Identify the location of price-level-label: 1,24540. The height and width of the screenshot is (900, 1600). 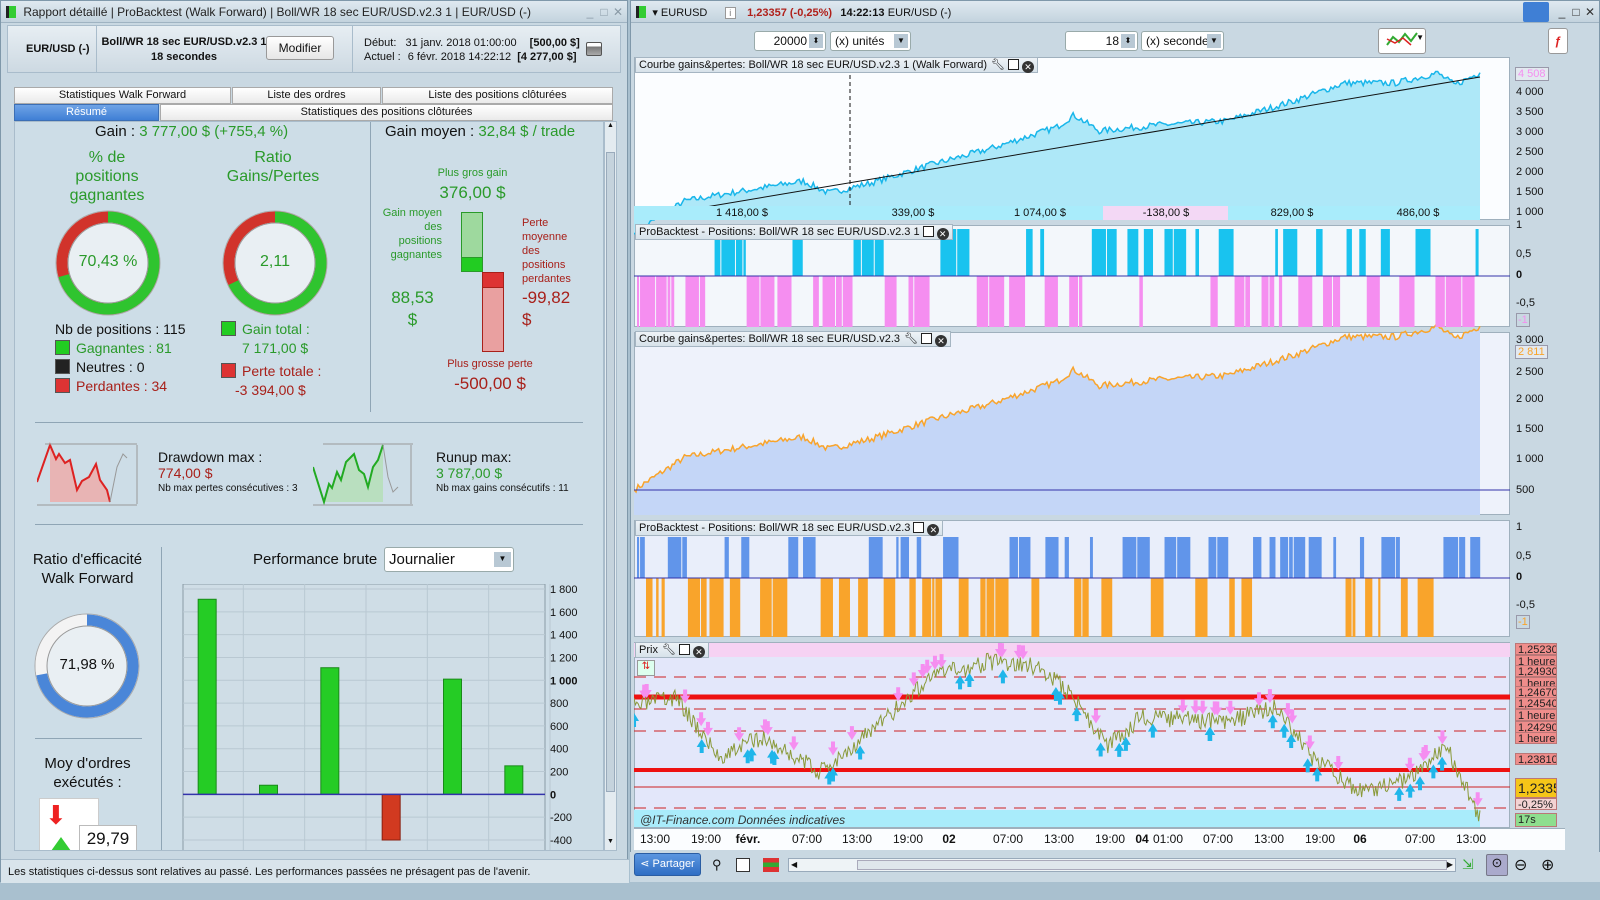
(1536, 703).